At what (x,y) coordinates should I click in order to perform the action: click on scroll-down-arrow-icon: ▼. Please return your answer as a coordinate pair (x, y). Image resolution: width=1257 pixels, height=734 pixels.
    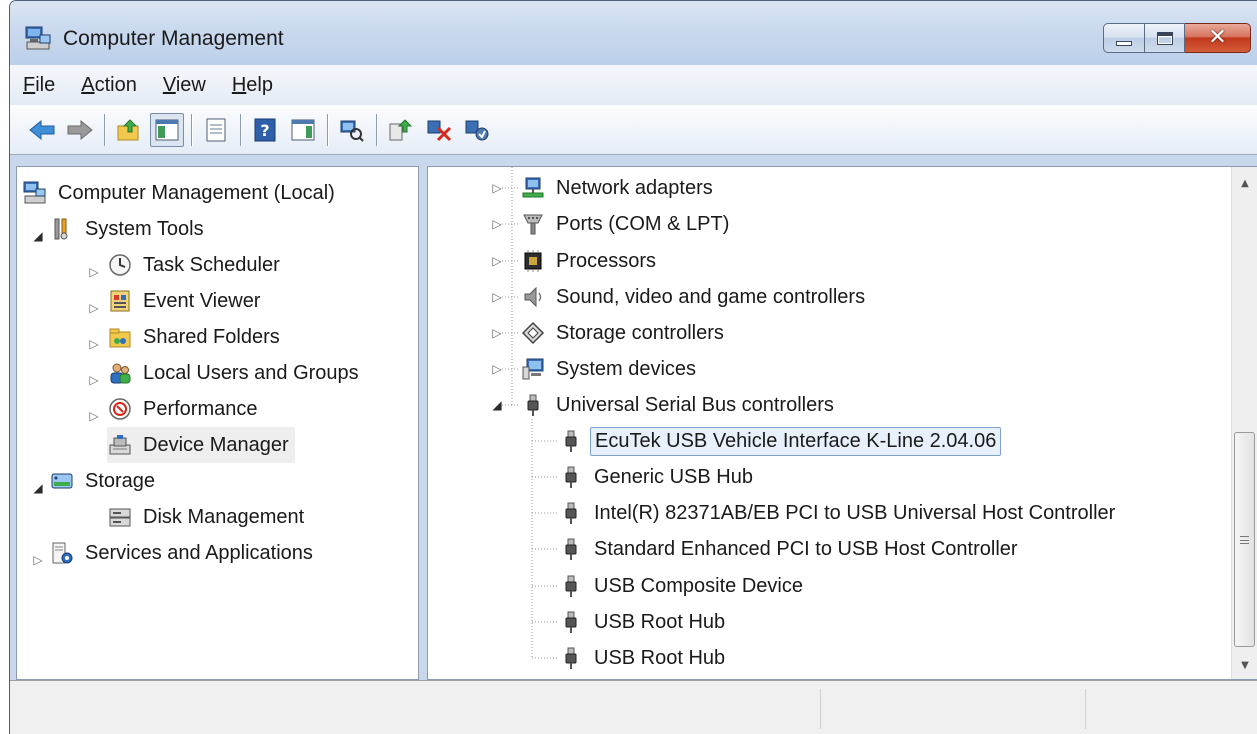
    Looking at the image, I should click on (1244, 665).